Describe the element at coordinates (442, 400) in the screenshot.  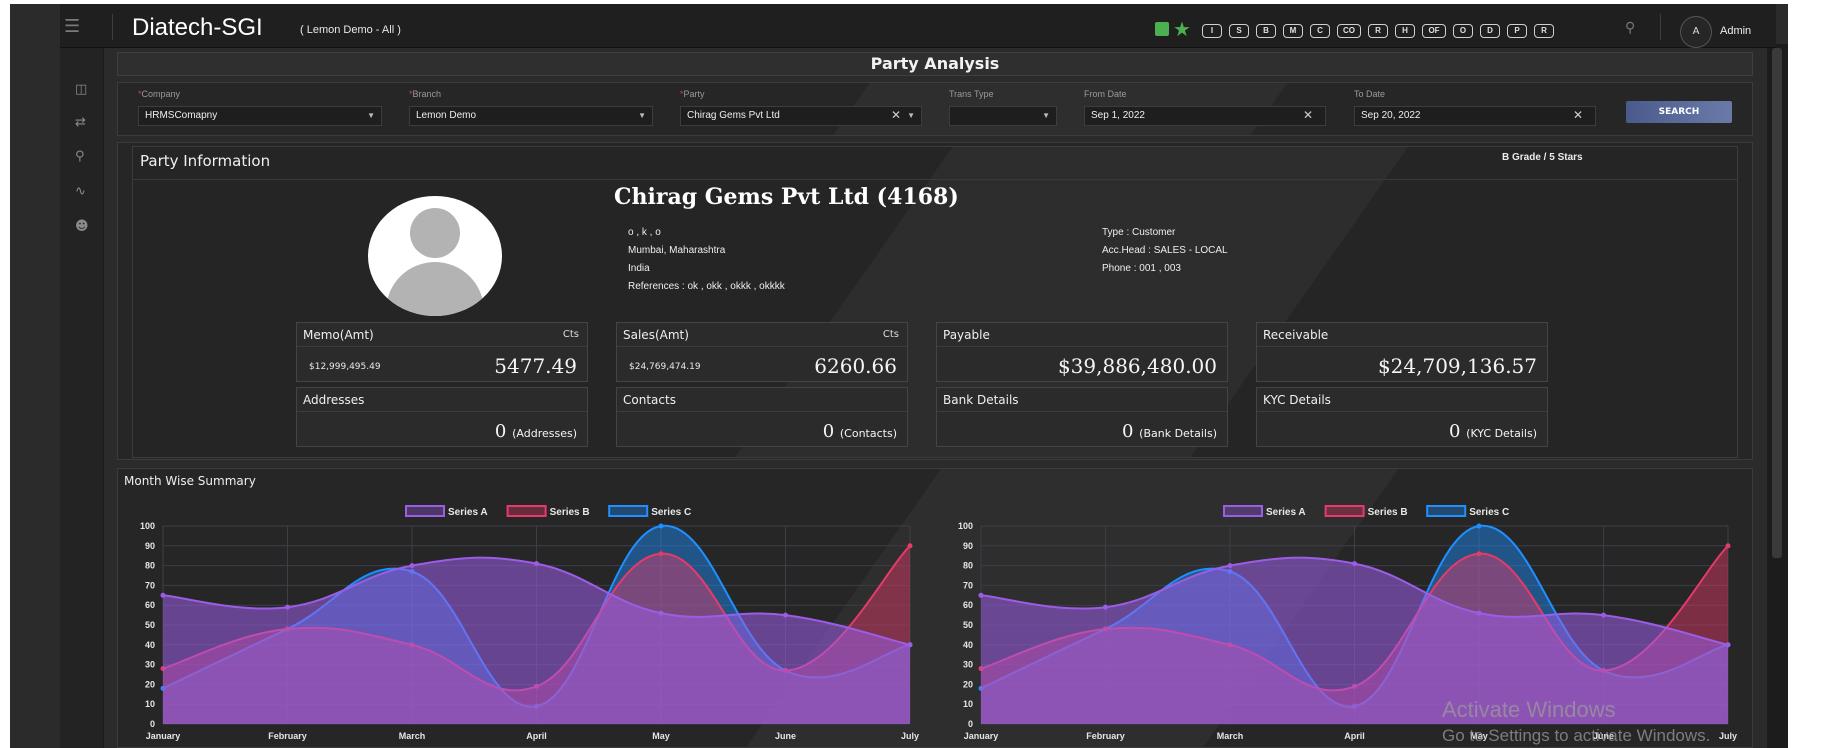
I see `card-title: Addresses` at that location.